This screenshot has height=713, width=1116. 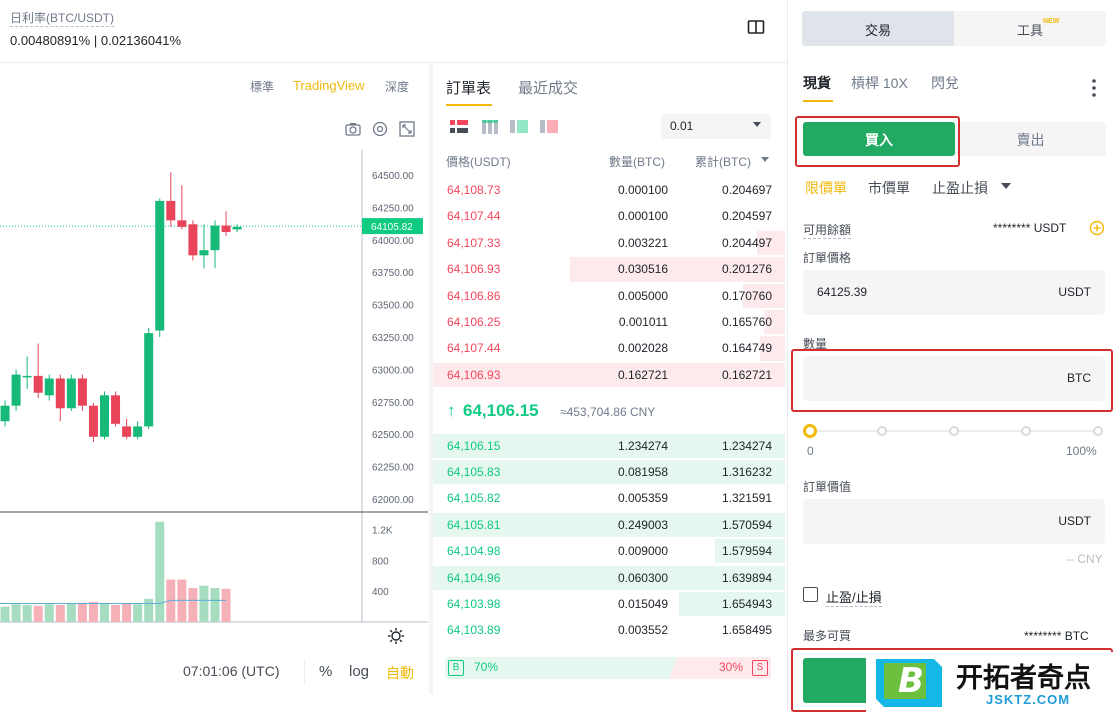 I want to click on bid-qty: 0.081958, so click(x=642, y=471).